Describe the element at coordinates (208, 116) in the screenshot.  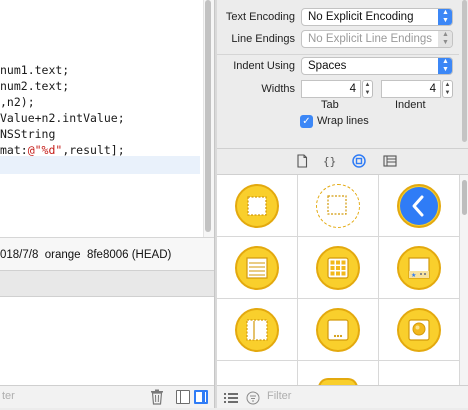
I see `editor-scrollbar-thumb` at that location.